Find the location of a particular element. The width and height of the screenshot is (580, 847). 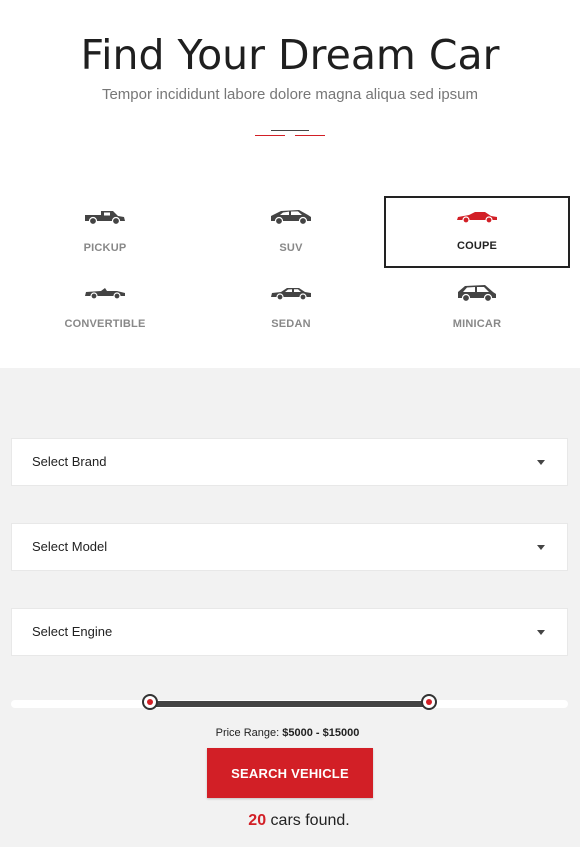

price-range-text: Price Range: $5000 - $15000 is located at coordinates (287, 733).